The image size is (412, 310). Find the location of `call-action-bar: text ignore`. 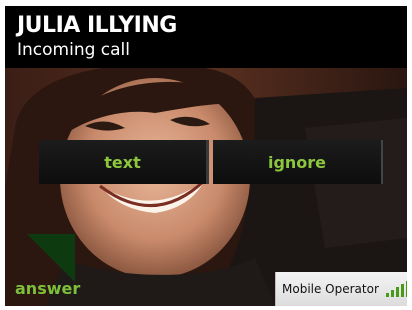

call-action-bar: text ignore is located at coordinates (212, 162).